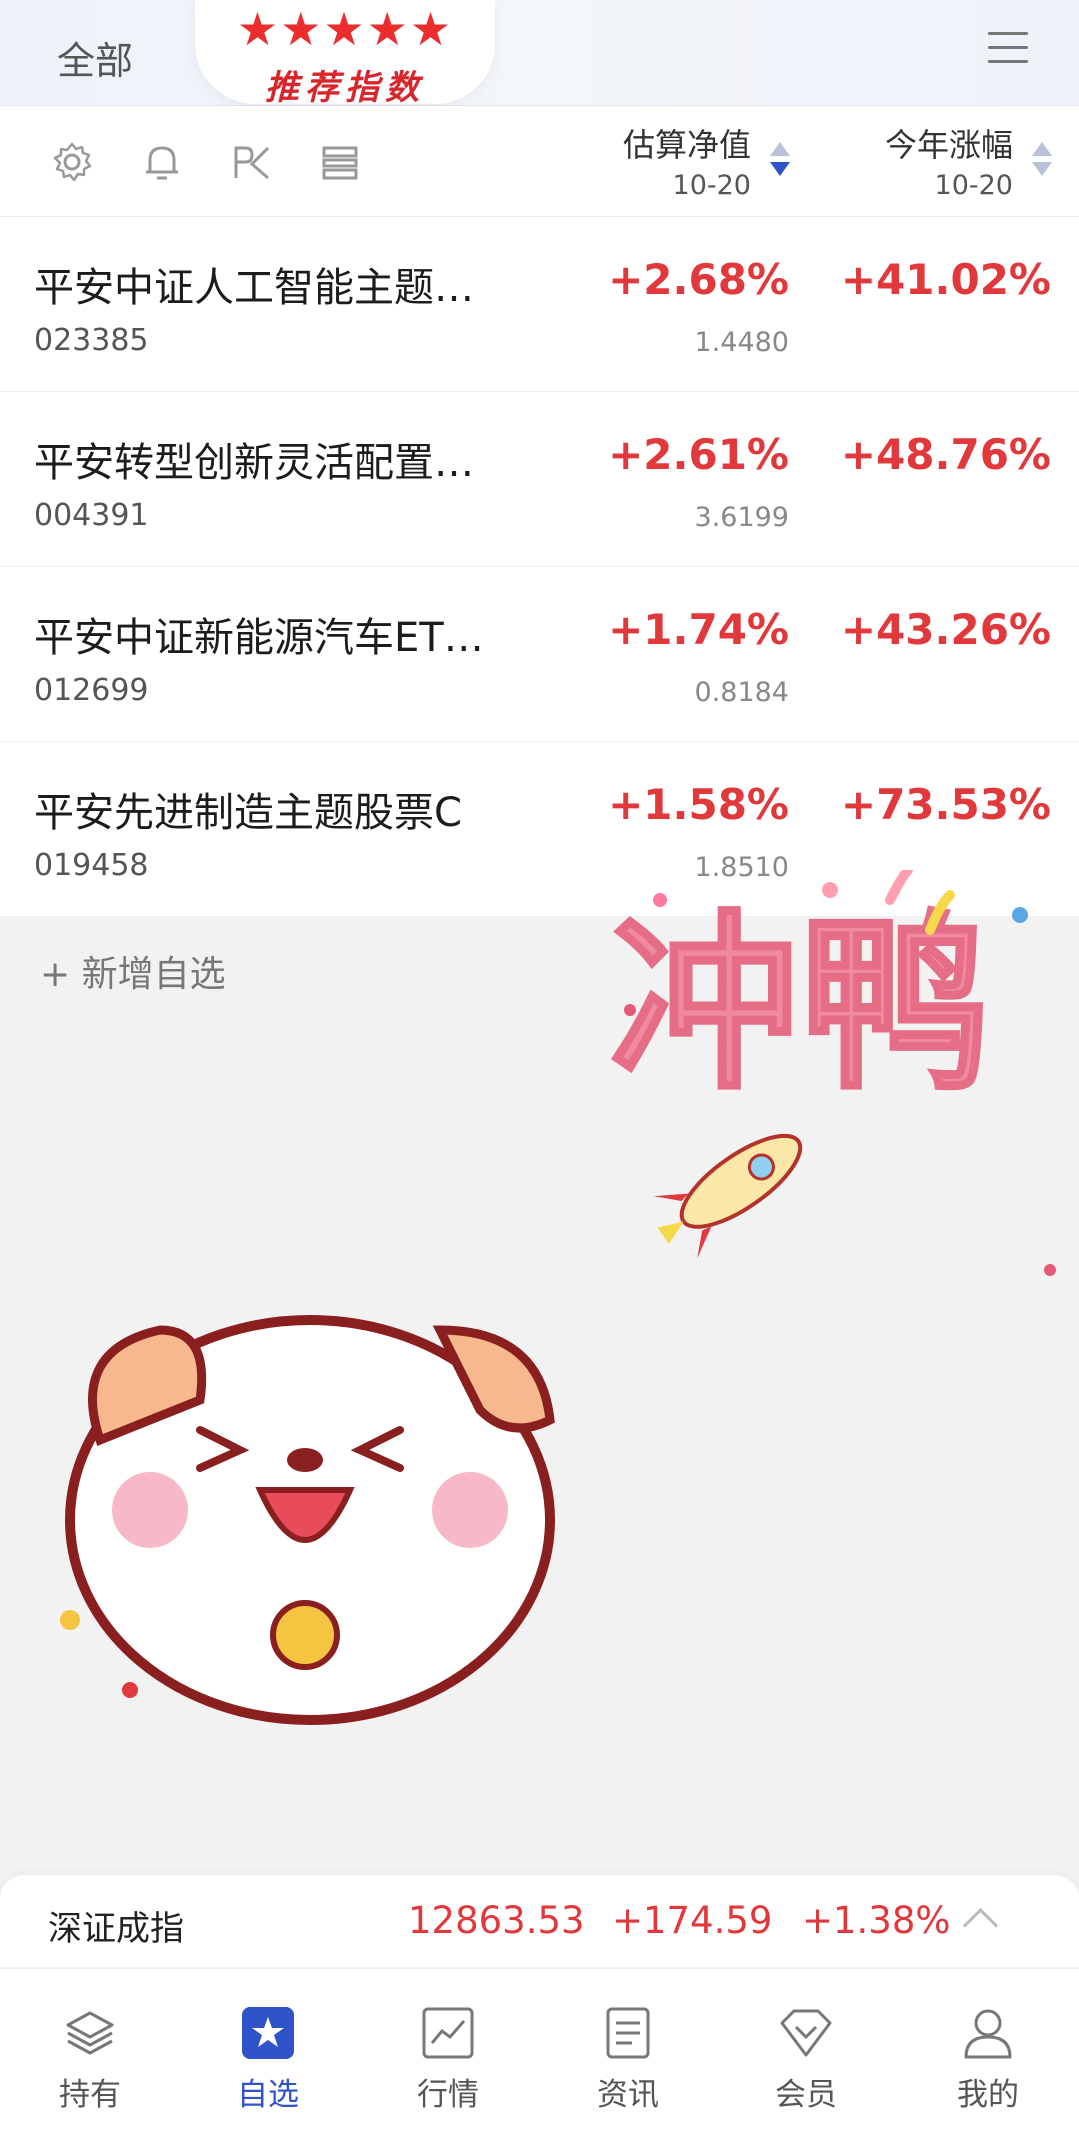 This screenshot has height=2139, width=1079. What do you see at coordinates (698, 454) in the screenshot?
I see `est-change: +2.61%` at bounding box center [698, 454].